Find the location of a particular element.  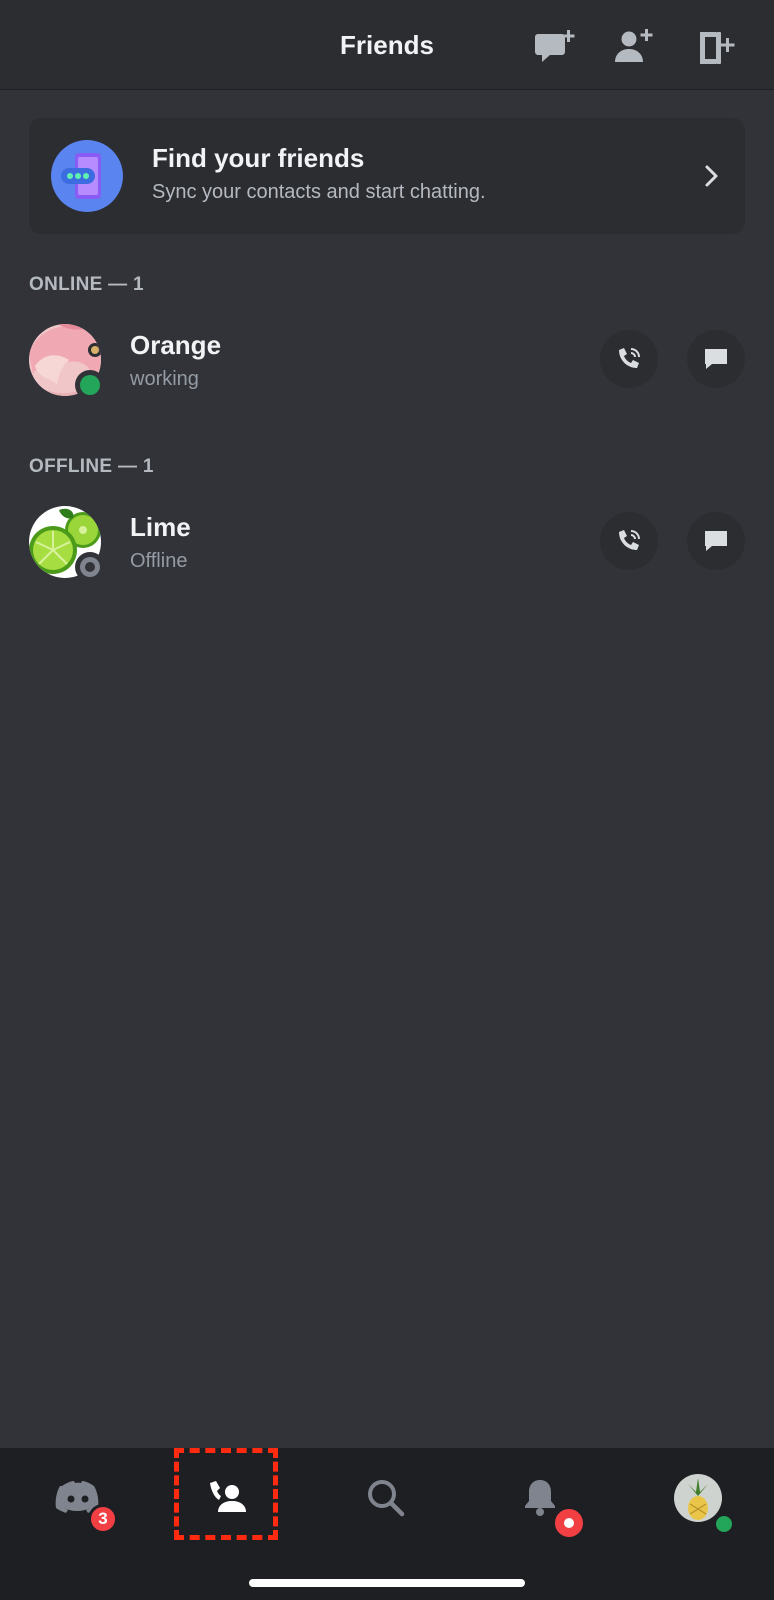

nav-search is located at coordinates (386, 1498).